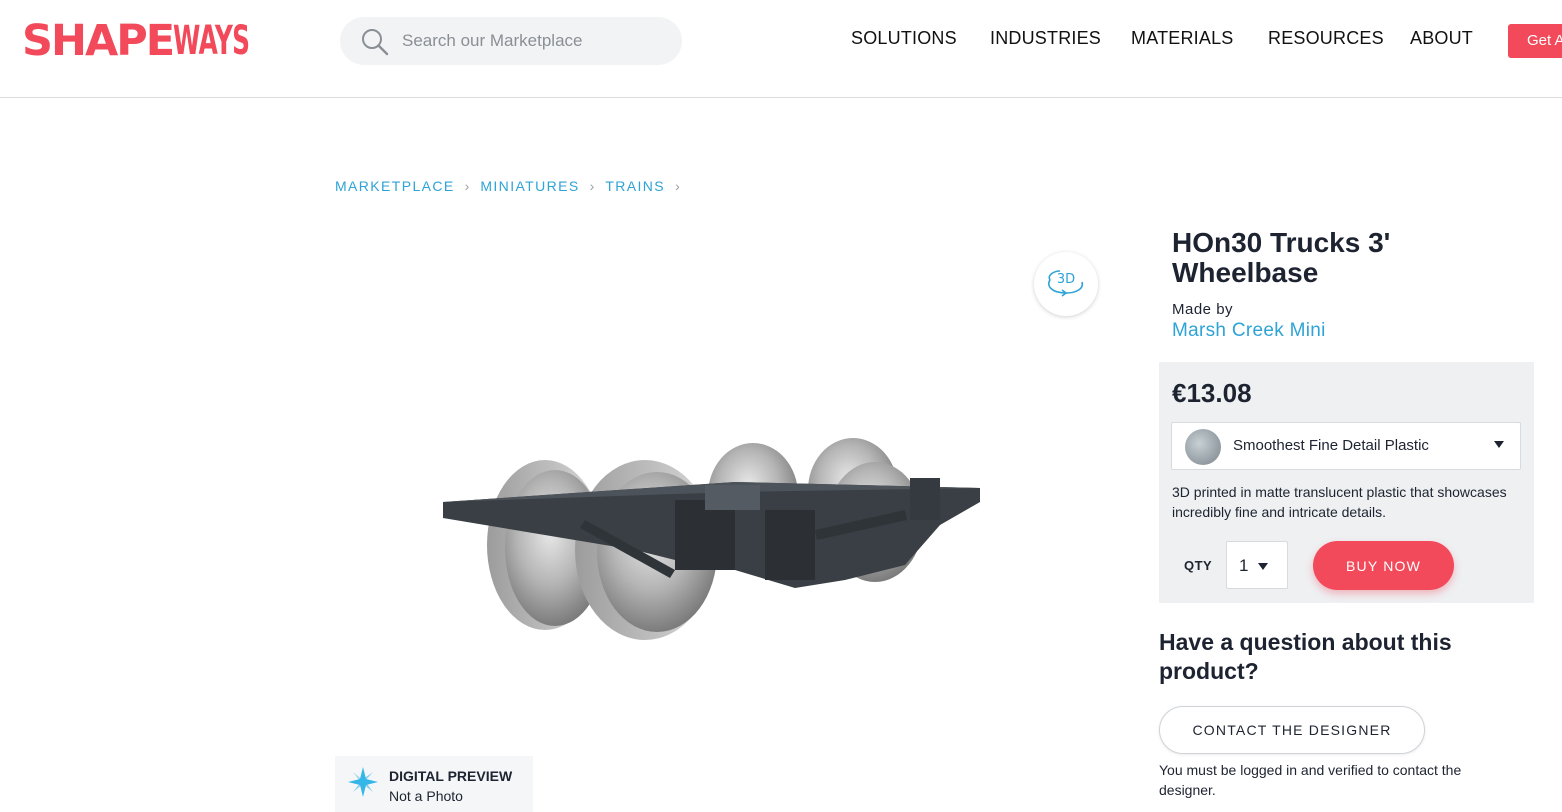 The width and height of the screenshot is (1562, 812). Describe the element at coordinates (1045, 38) in the screenshot. I see `nav-industries: INDUSTRIES` at that location.